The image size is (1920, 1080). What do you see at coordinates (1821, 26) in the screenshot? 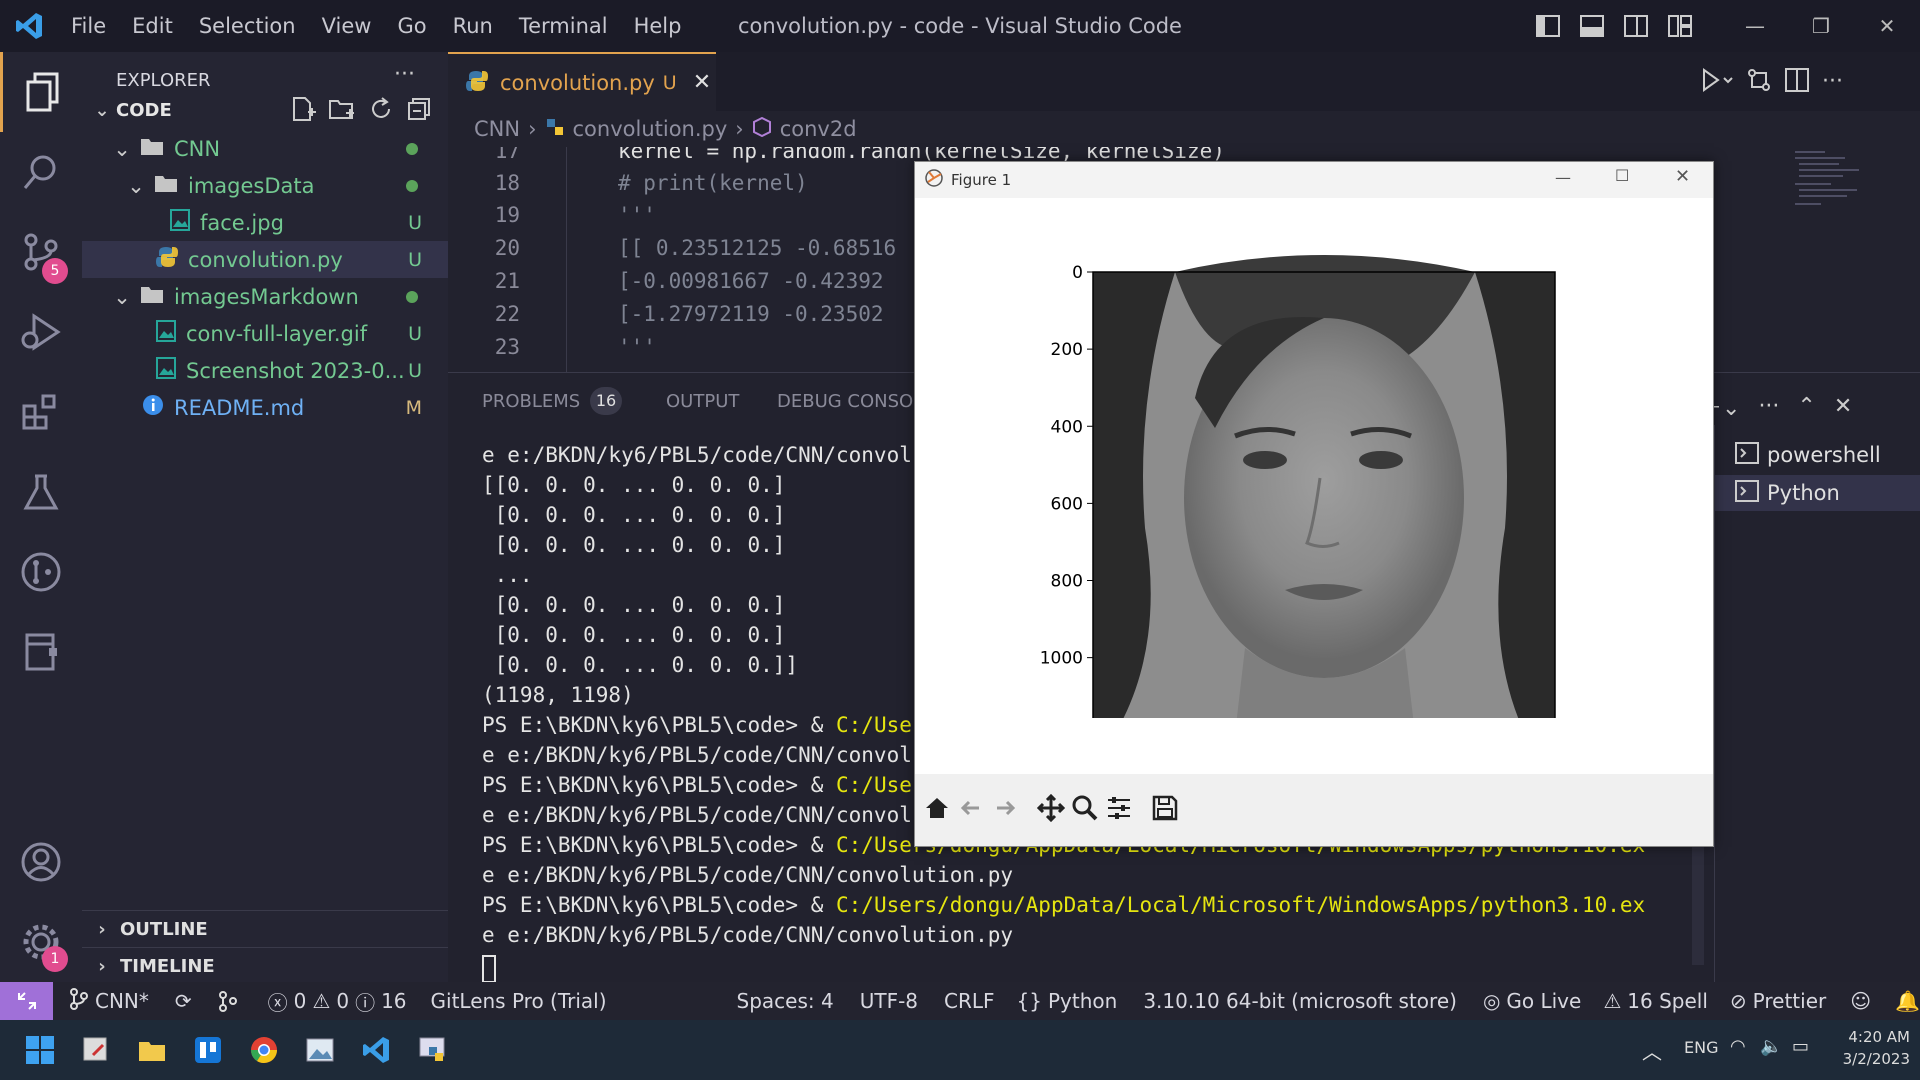
I see `restore-button: ❐` at bounding box center [1821, 26].